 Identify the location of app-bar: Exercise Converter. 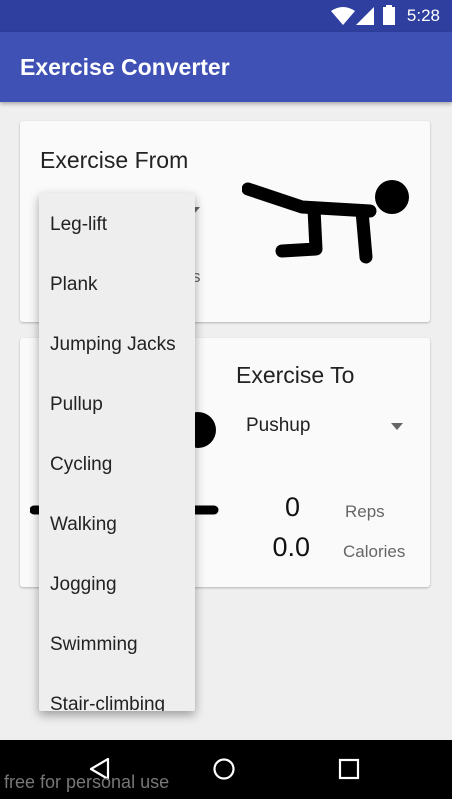
(226, 67).